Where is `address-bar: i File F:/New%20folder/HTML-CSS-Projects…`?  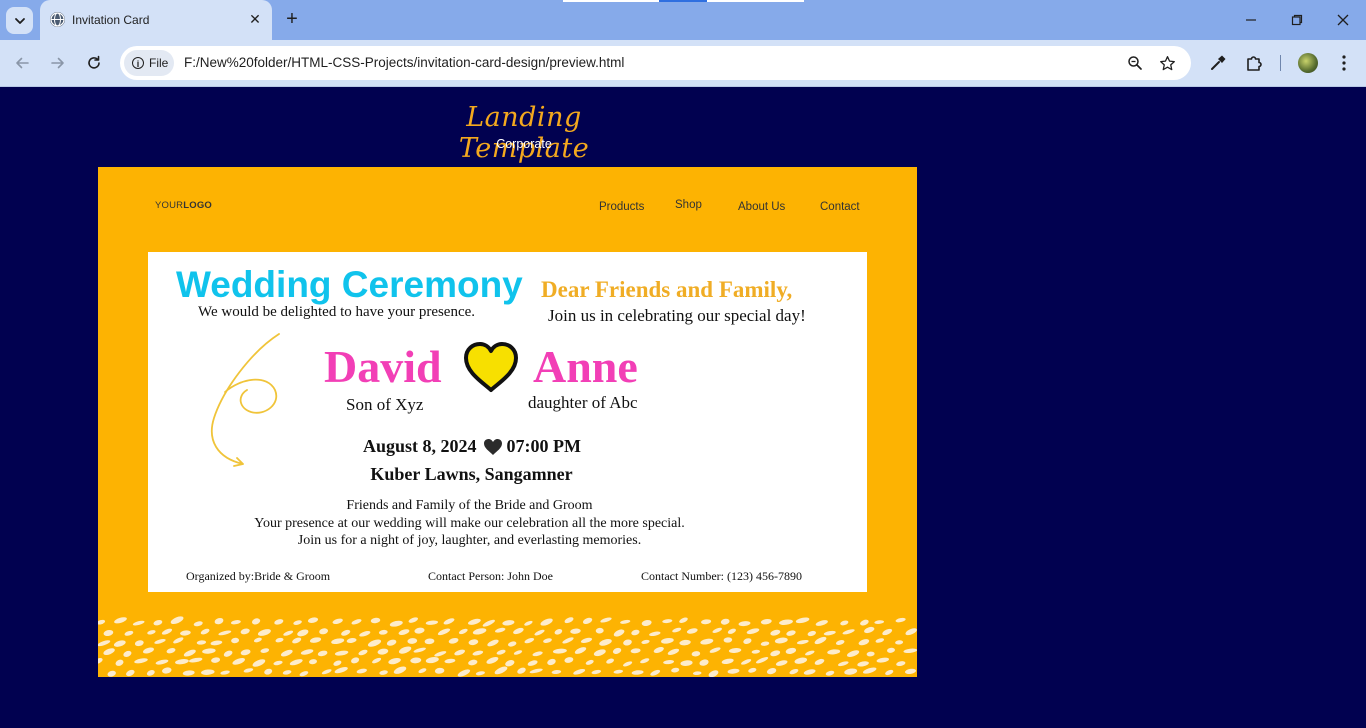
address-bar: i File F:/New%20folder/HTML-CSS-Projects… is located at coordinates (655, 63).